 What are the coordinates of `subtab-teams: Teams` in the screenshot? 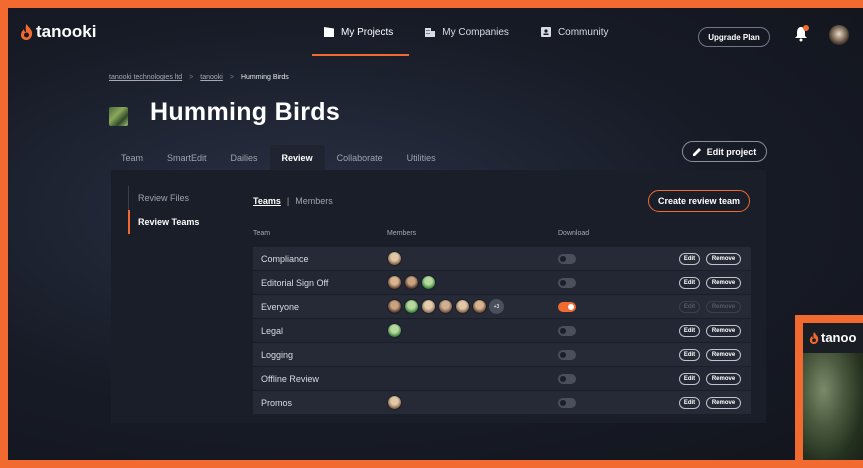 It's located at (267, 201).